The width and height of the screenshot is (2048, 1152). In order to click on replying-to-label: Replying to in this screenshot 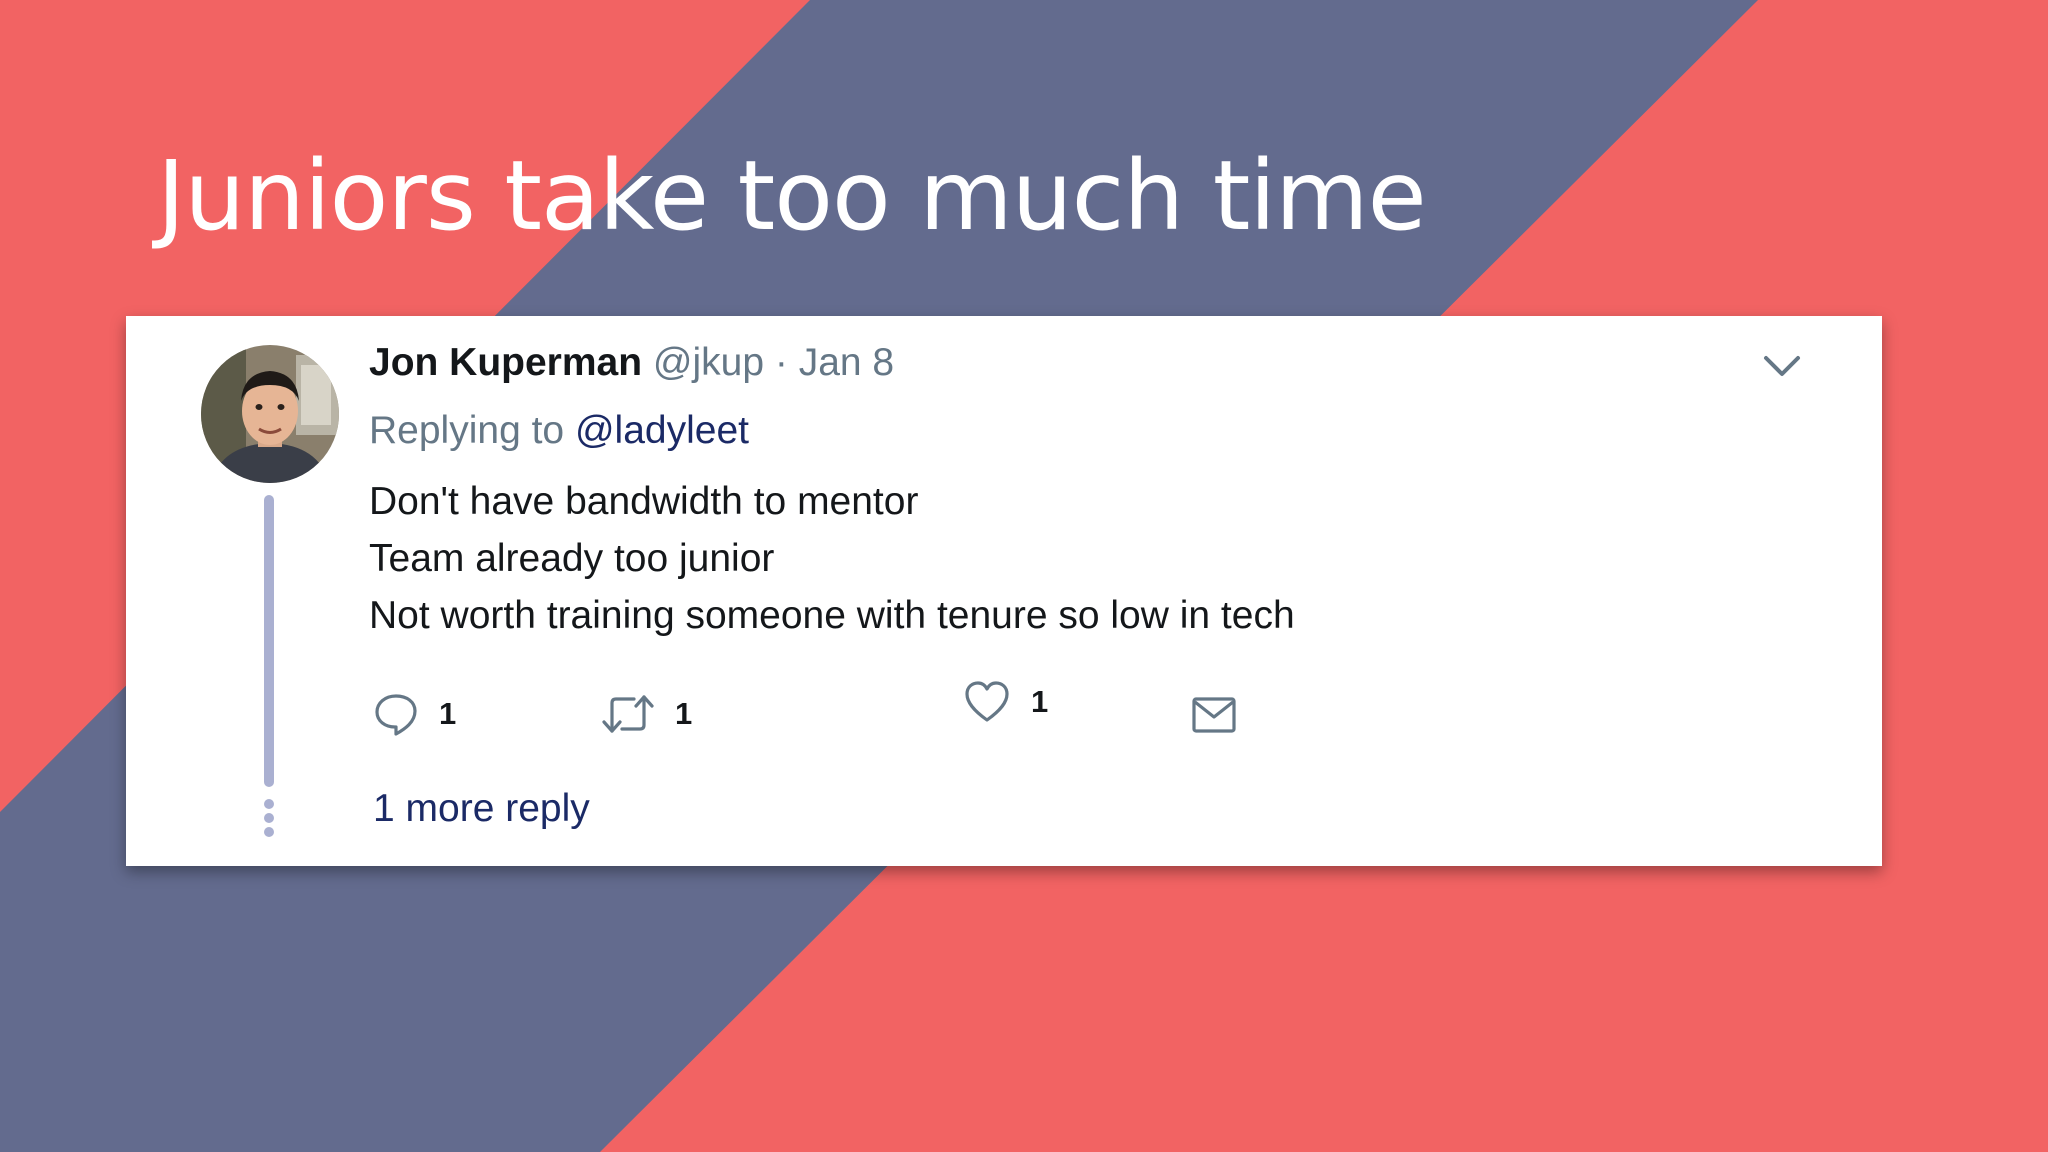, I will do `click(467, 430)`.